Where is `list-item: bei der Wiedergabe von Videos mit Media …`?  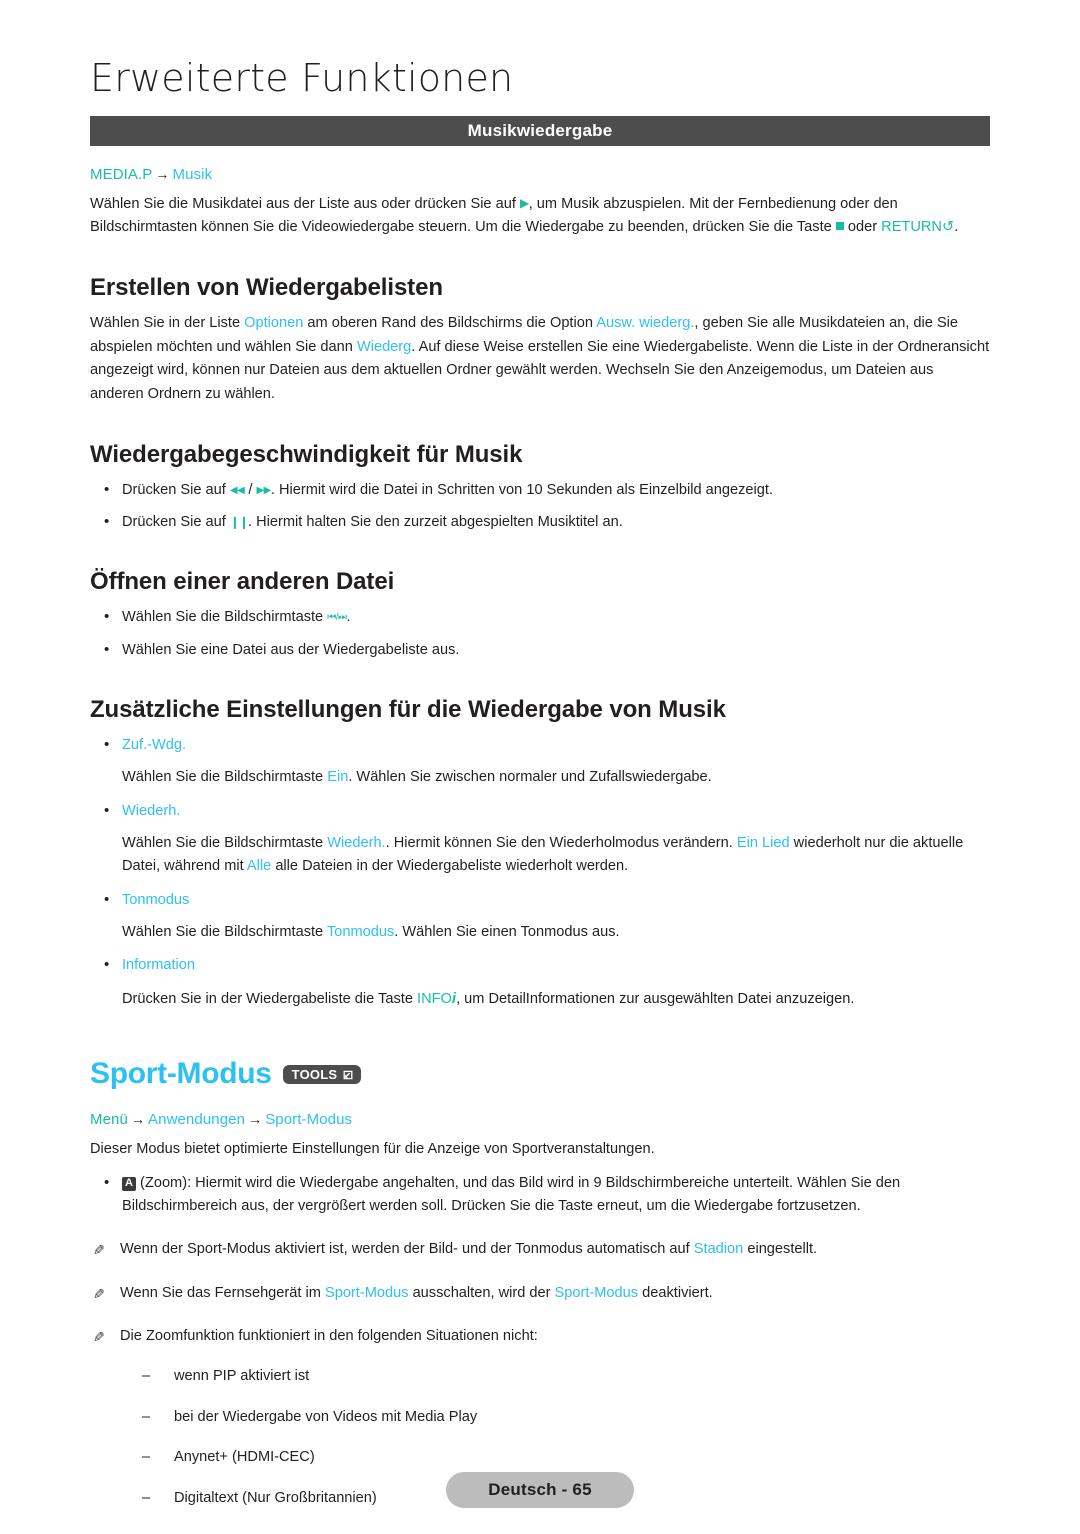 list-item: bei der Wiedergabe von Videos mit Media … is located at coordinates (540, 1418).